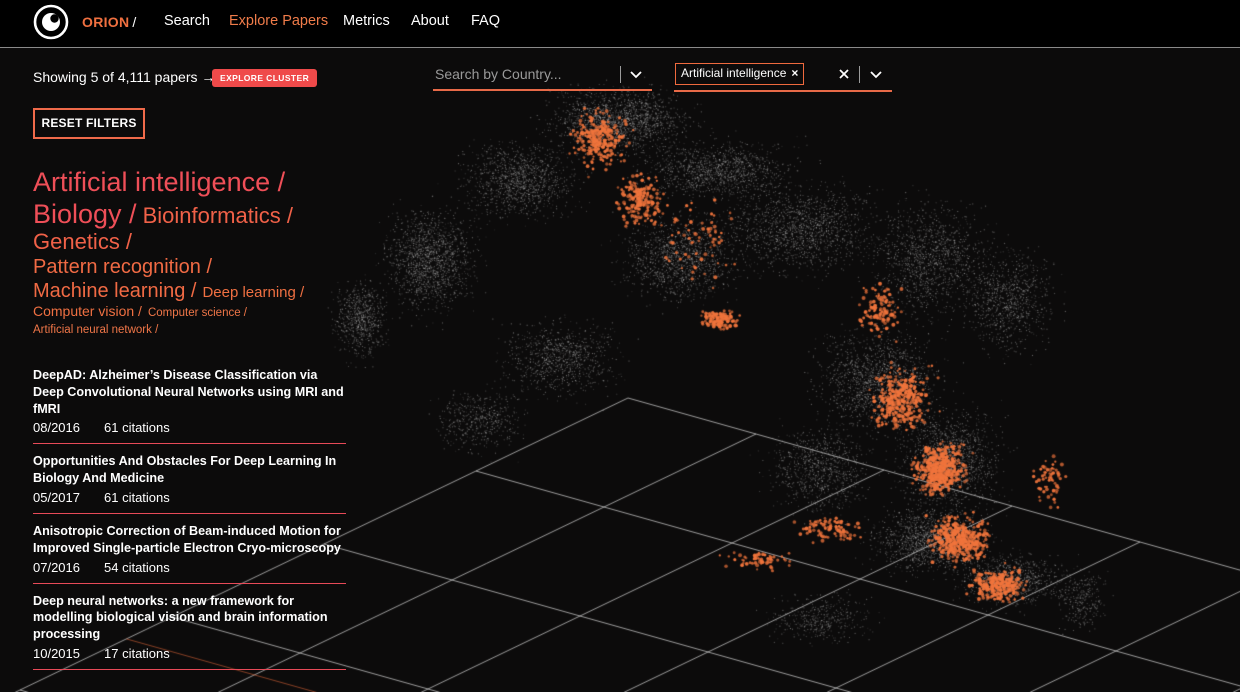 This screenshot has height=692, width=1240. Describe the element at coordinates (278, 21) in the screenshot. I see `nav-explore-papers: Explore Papers` at that location.